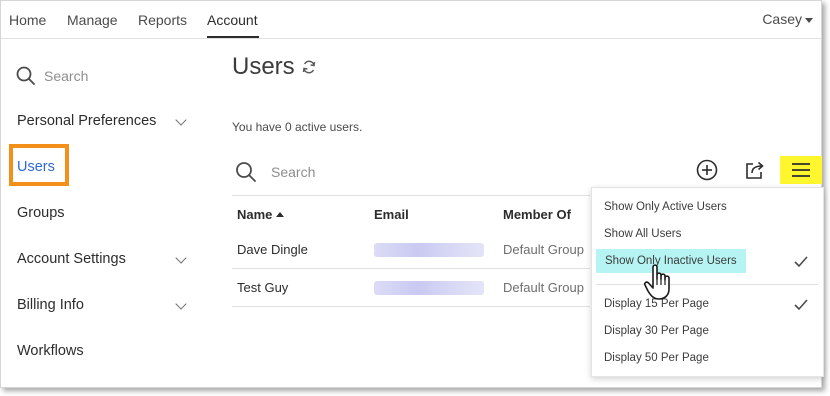 The width and height of the screenshot is (830, 396). I want to click on menu-separator, so click(707, 284).